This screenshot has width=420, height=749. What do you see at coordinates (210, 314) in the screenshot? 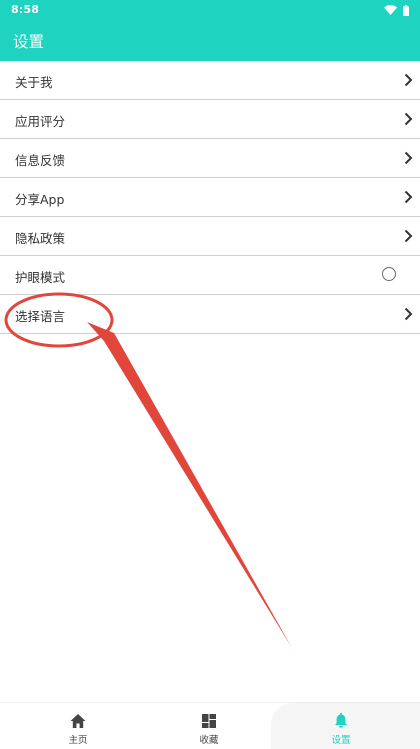
I see `settings-item-select-language: 选择语言` at bounding box center [210, 314].